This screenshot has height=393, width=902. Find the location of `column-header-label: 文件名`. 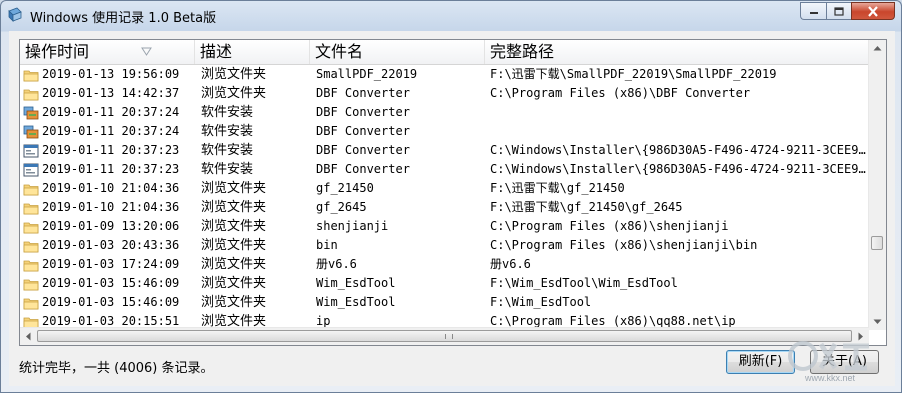

column-header-label: 文件名 is located at coordinates (339, 51).